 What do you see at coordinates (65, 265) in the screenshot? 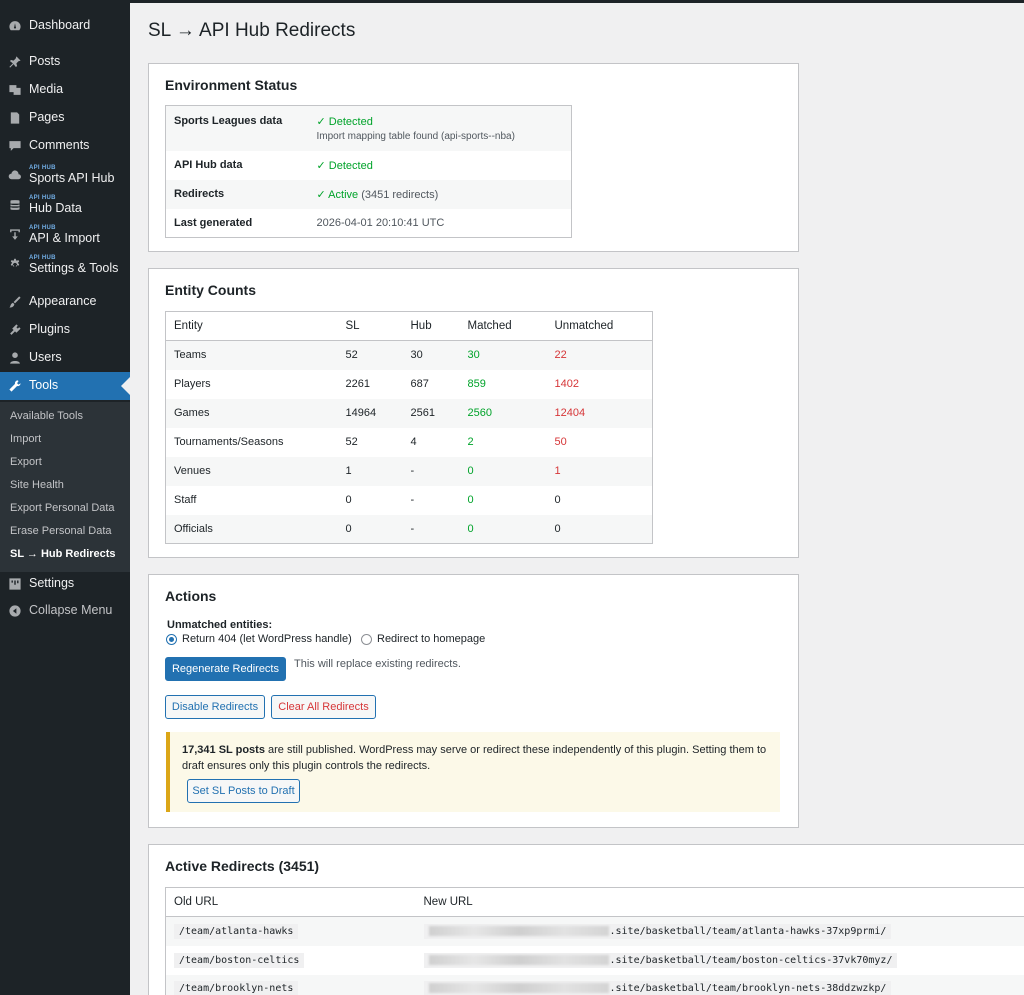
I see `menu-settings-tools: API HUB Settings & Tools` at bounding box center [65, 265].